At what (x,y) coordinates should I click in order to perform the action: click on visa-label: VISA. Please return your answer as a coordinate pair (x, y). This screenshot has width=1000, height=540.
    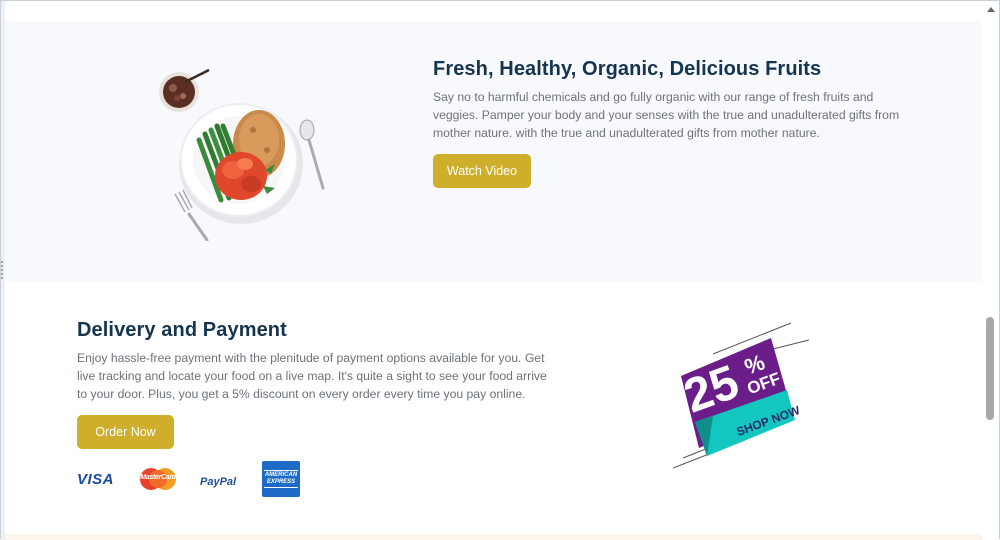
    Looking at the image, I should click on (96, 479).